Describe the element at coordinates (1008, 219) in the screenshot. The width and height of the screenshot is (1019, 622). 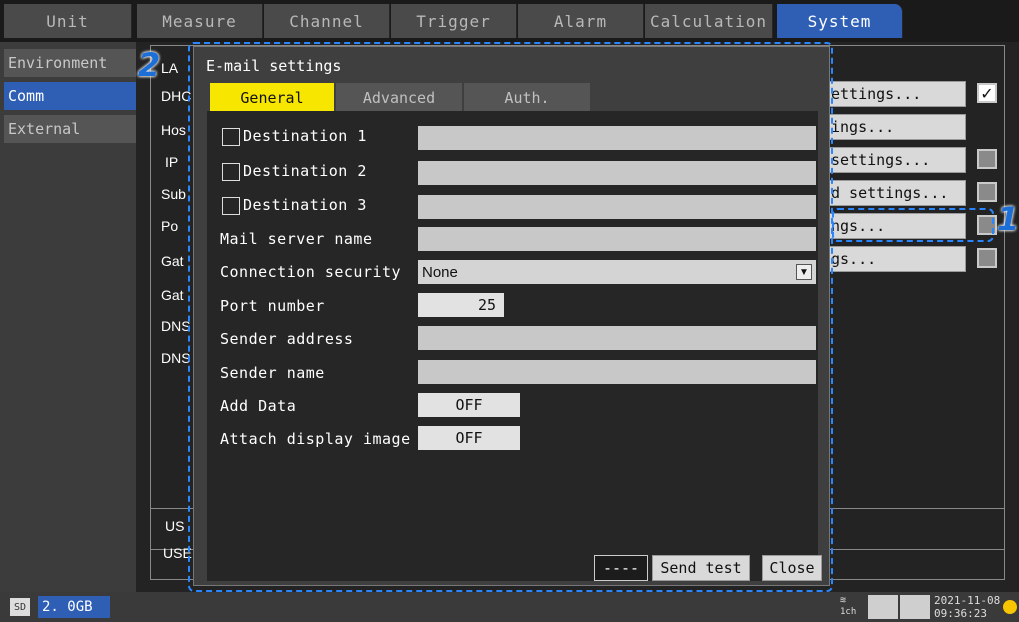
I see `callout-1: 1` at that location.